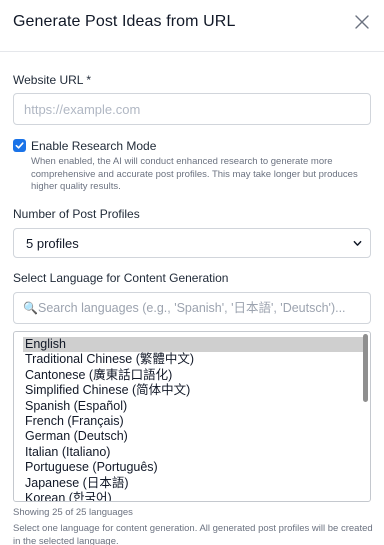 This screenshot has width=384, height=545. Describe the element at coordinates (76, 214) in the screenshot. I see `post-profiles-label: Number of Post Profiles` at that location.